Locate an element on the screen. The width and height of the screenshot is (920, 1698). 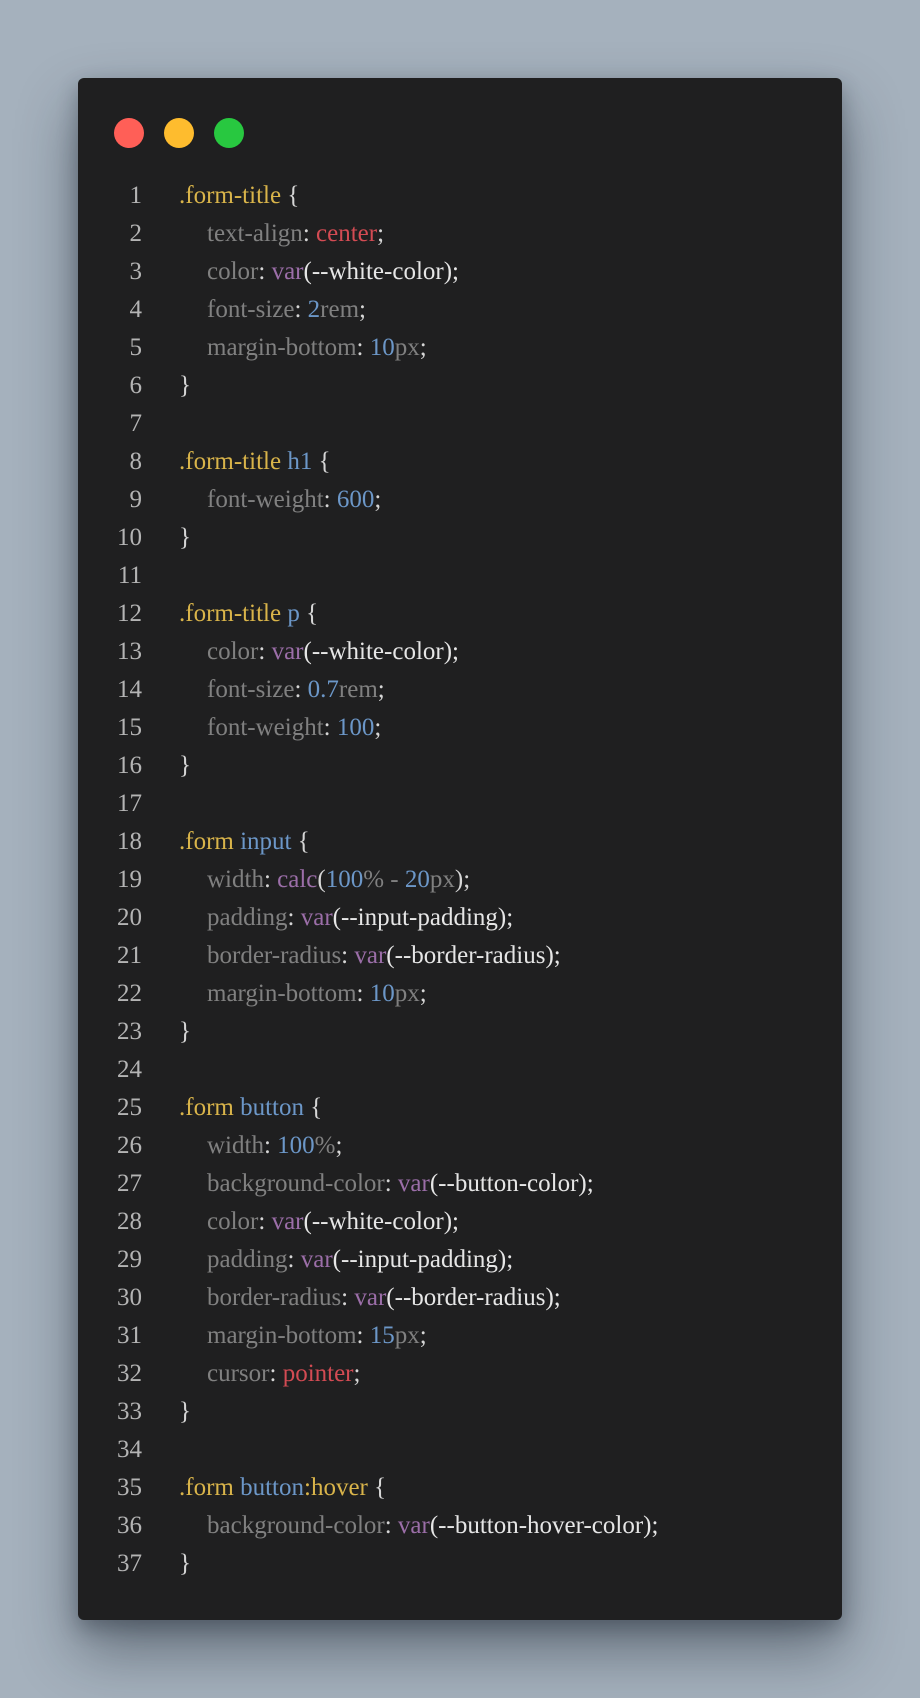
code-line: 6} is located at coordinates (460, 386).